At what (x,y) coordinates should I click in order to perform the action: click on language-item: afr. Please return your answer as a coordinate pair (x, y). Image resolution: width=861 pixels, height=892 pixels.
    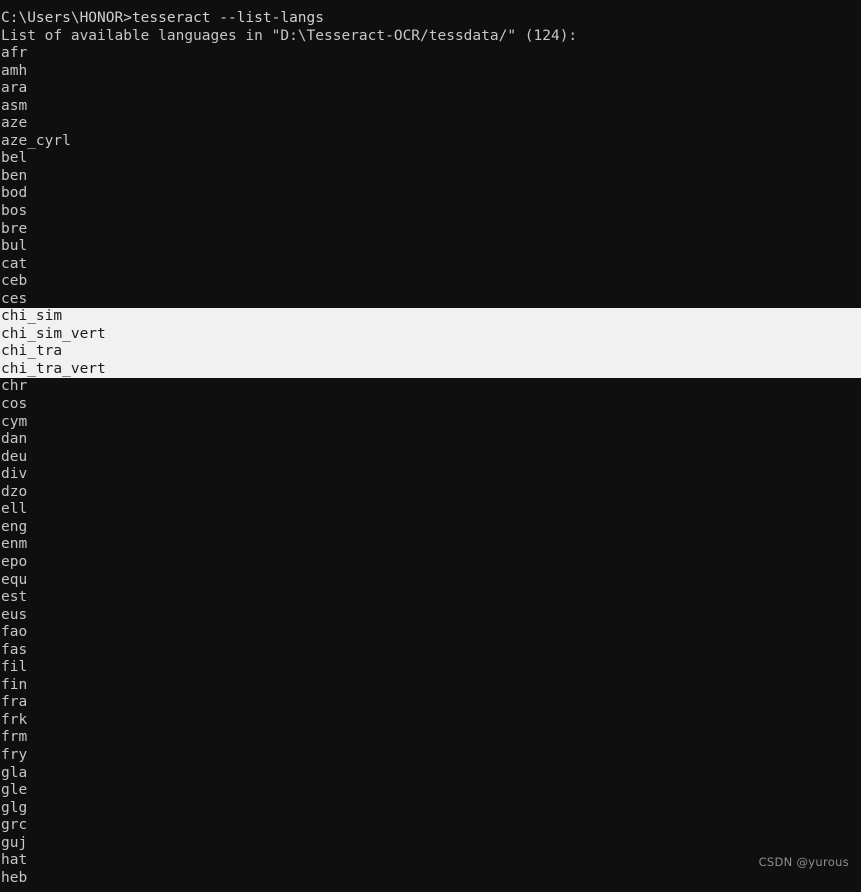
    Looking at the image, I should click on (430, 54).